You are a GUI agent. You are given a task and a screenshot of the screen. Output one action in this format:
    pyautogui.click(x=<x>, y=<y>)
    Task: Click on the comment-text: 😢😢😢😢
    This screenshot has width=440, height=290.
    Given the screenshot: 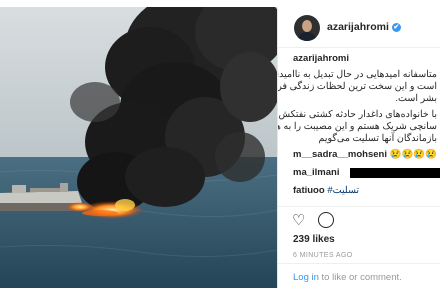 What is the action you would take?
    pyautogui.click(x=413, y=154)
    